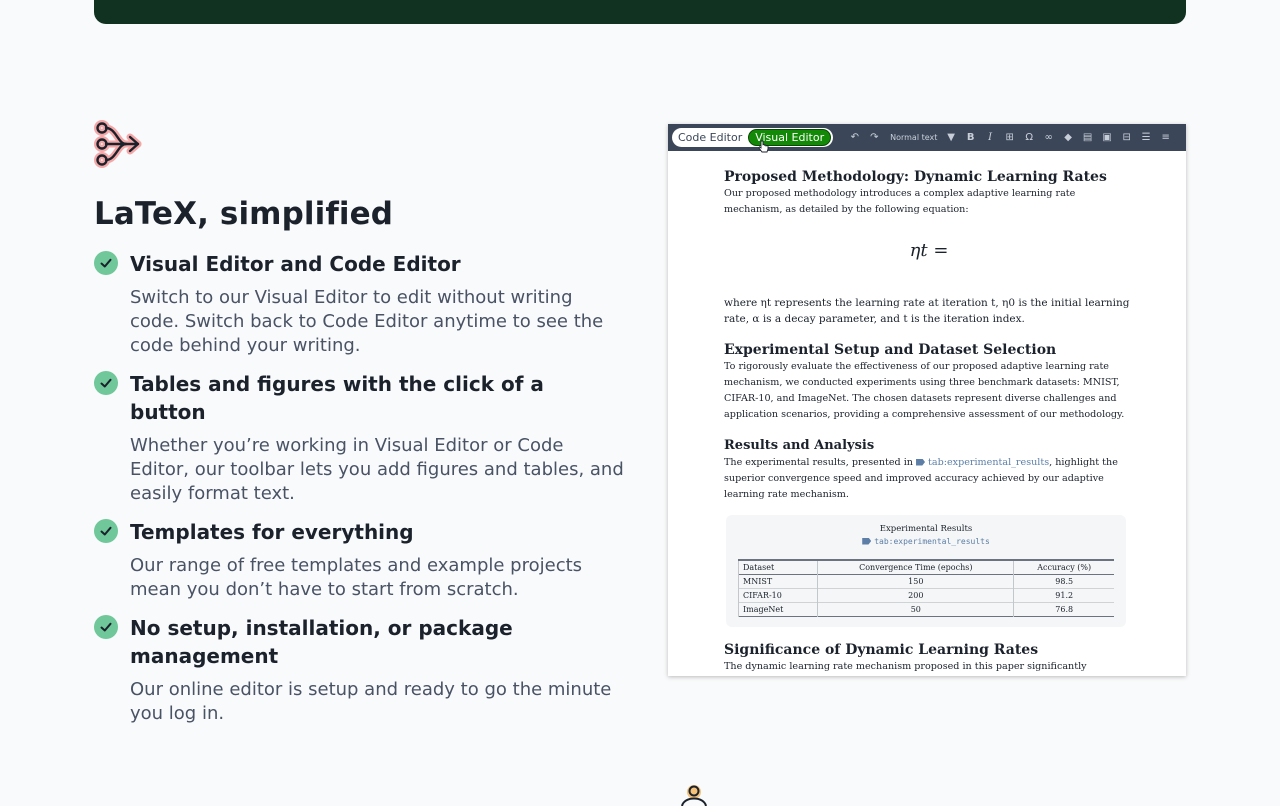 The height and width of the screenshot is (806, 1280). I want to click on tag-icon: ◆, so click(1068, 137).